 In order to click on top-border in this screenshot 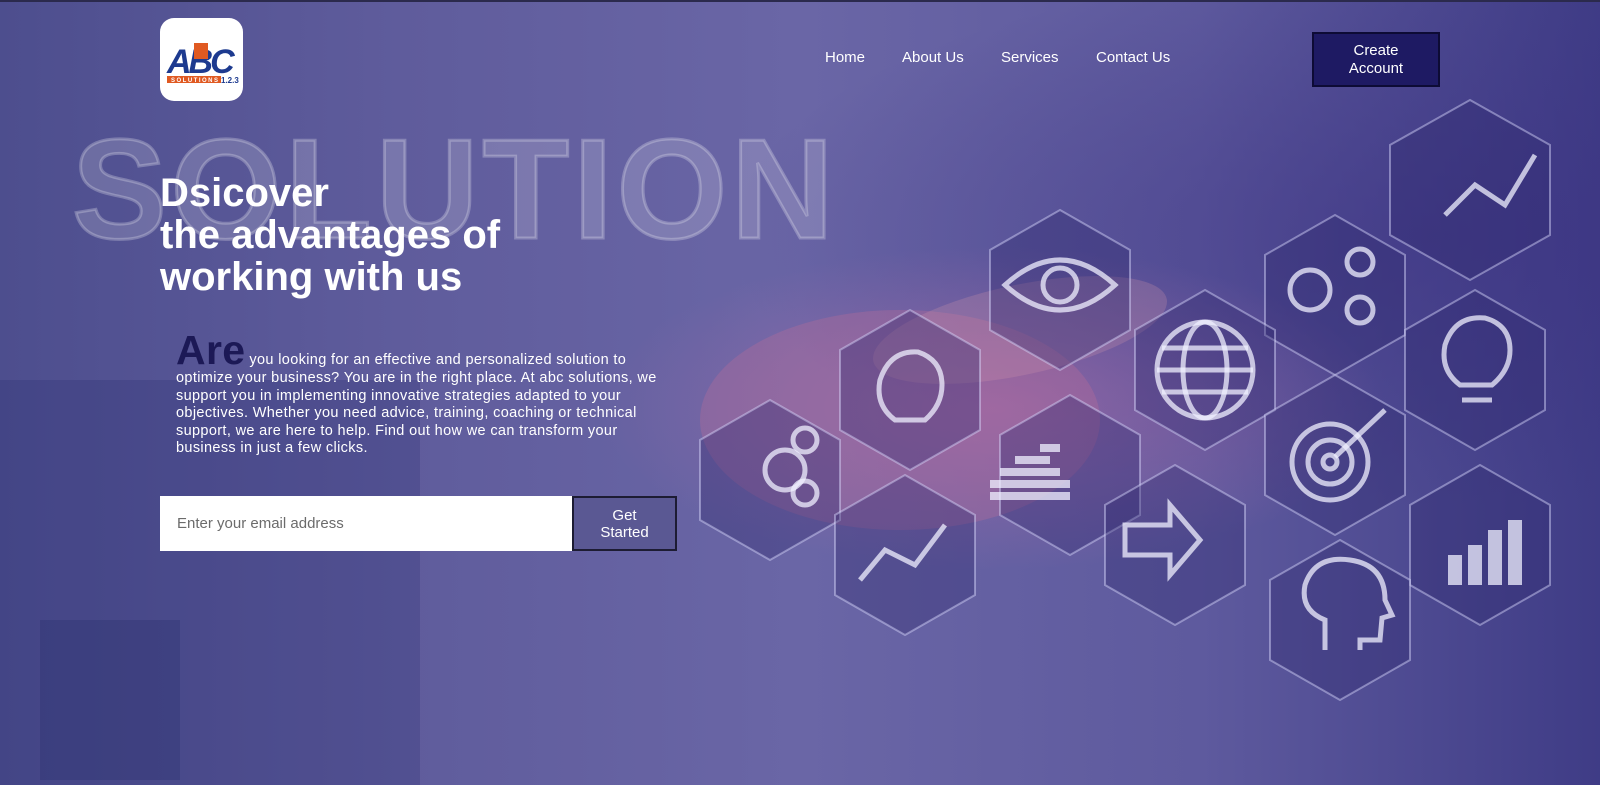, I will do `click(800, 1)`.